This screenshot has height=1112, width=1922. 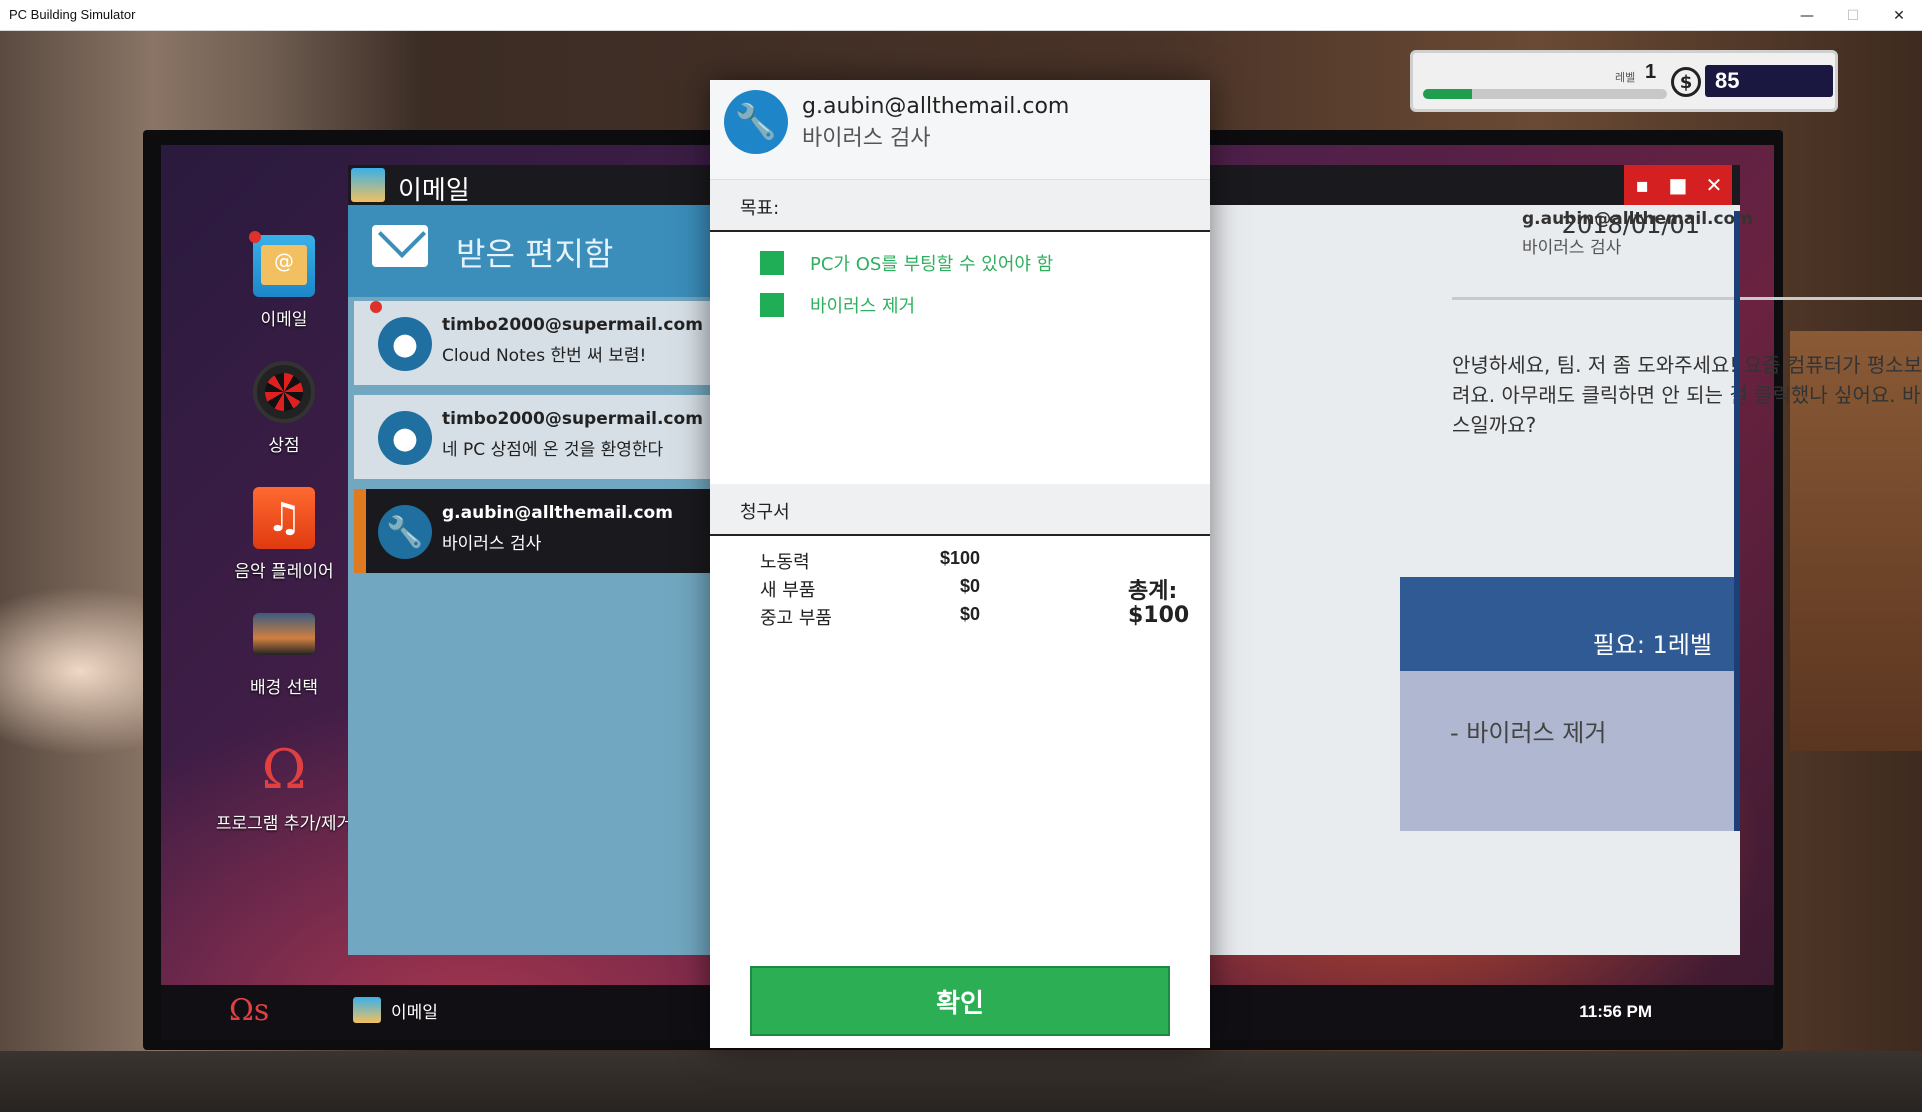 What do you see at coordinates (492, 544) in the screenshot?
I see `mail-subject: 바이러스 검사` at bounding box center [492, 544].